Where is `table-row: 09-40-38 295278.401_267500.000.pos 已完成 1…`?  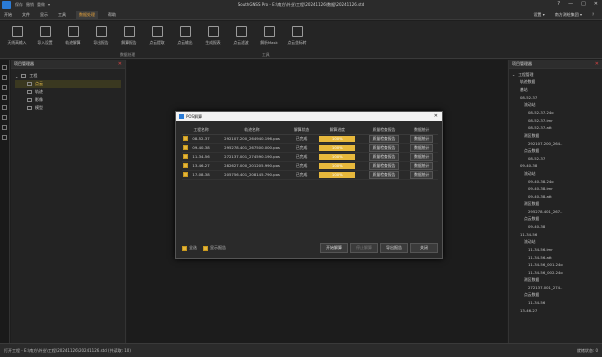
table-row: 09-40-38 295278.401_267500.000.pos 已完成 1… is located at coordinates (310, 148).